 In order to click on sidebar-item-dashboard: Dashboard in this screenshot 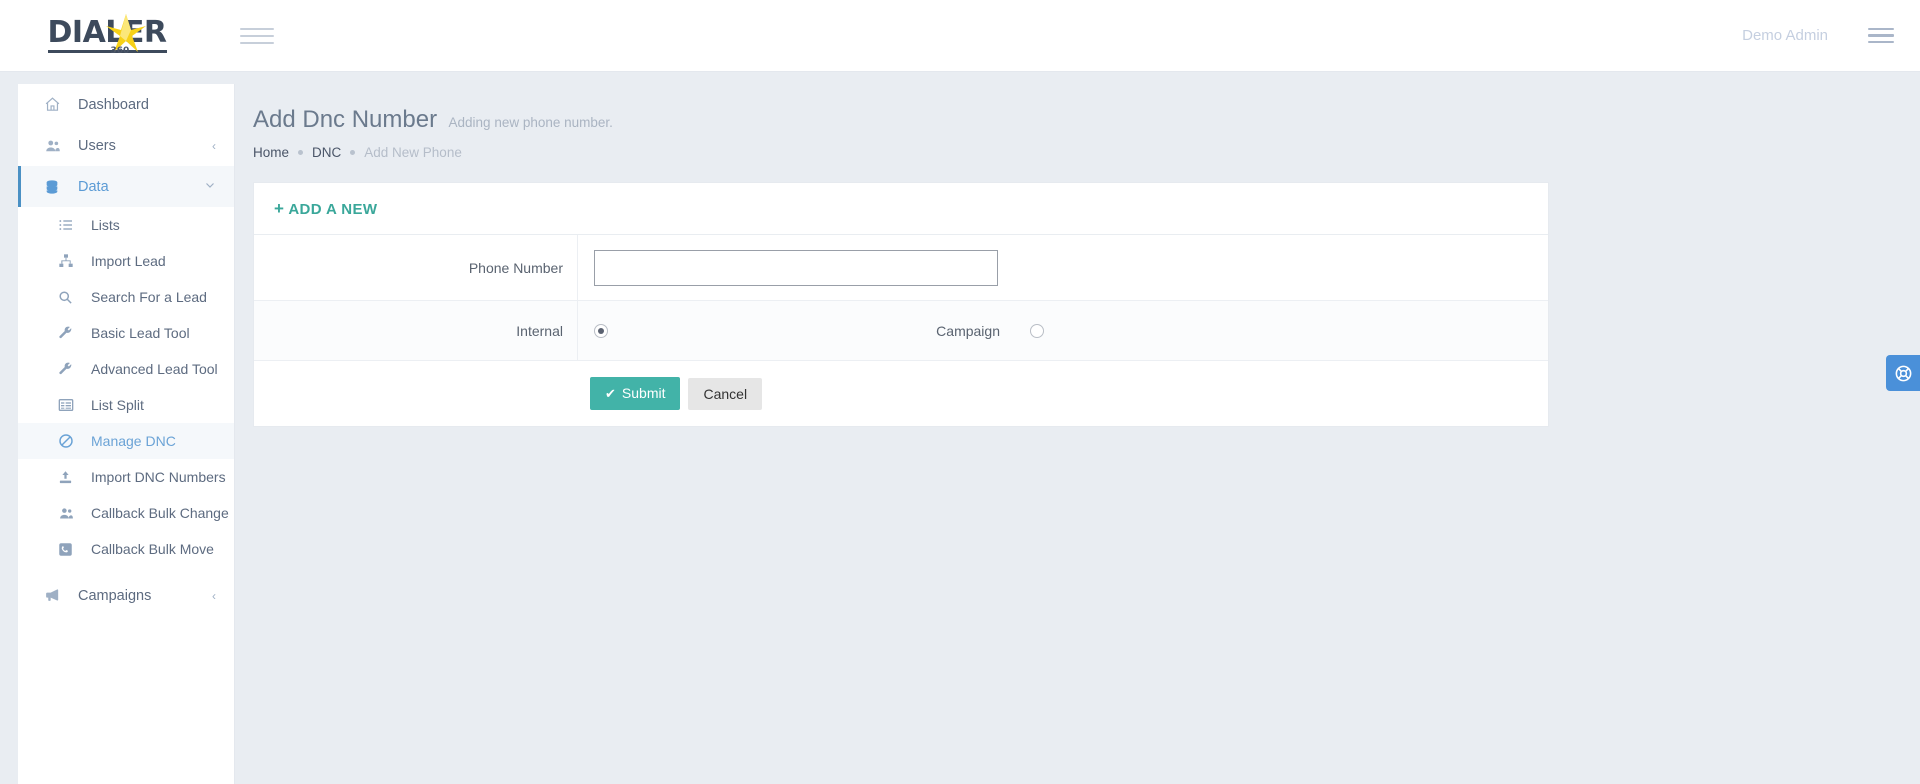, I will do `click(126, 104)`.